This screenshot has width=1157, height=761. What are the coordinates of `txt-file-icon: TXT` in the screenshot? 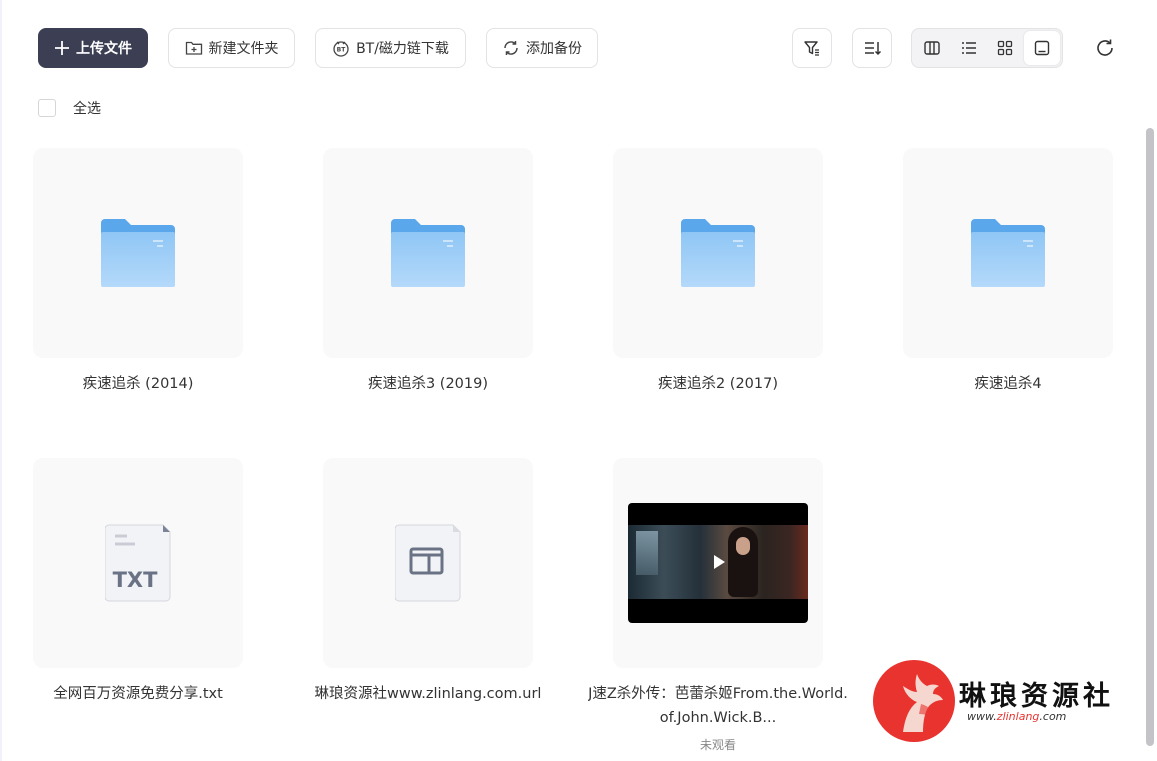 It's located at (138, 563).